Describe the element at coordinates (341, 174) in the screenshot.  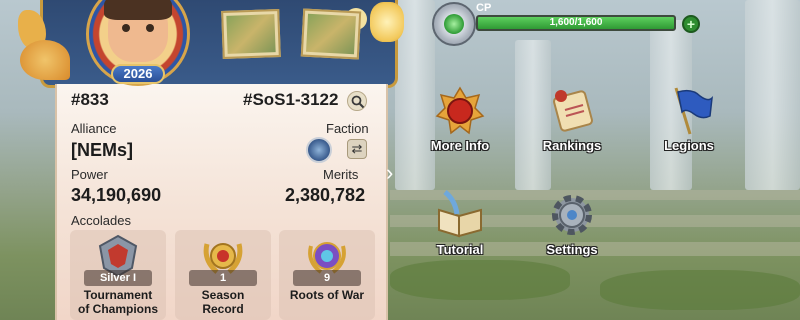
I see `merits-label: Merits` at that location.